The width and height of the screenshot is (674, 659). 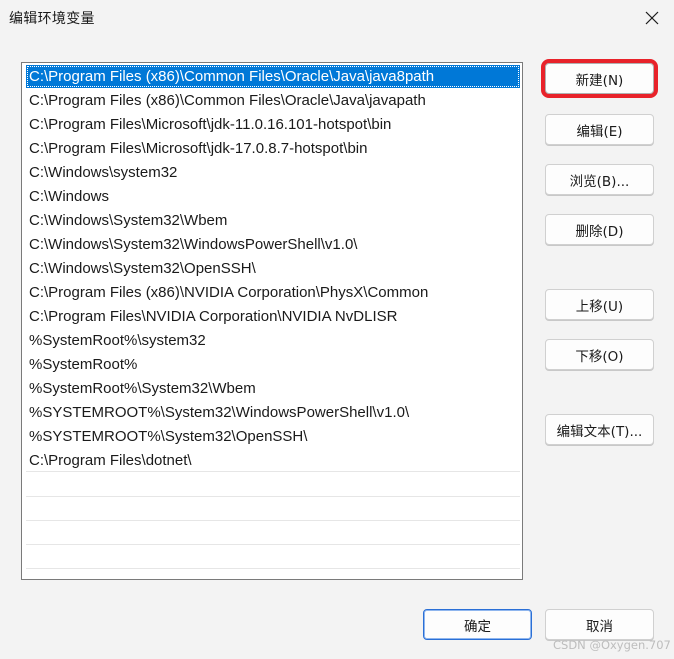 I want to click on list-item: %SystemRoot%, so click(x=273, y=364).